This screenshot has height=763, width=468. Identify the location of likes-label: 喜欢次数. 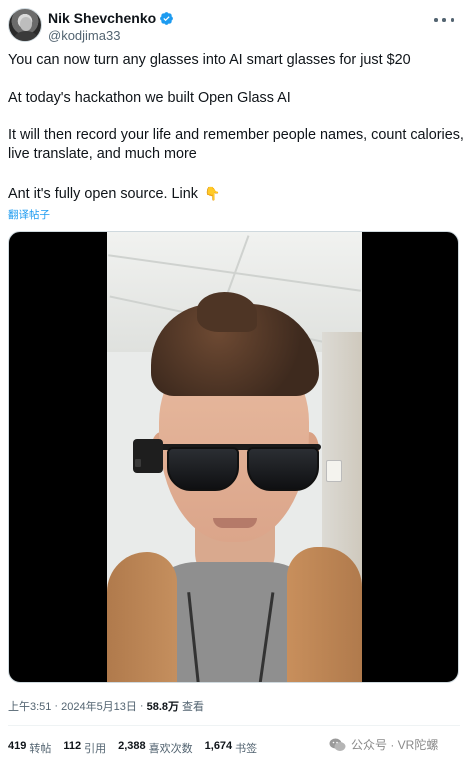
(170, 749).